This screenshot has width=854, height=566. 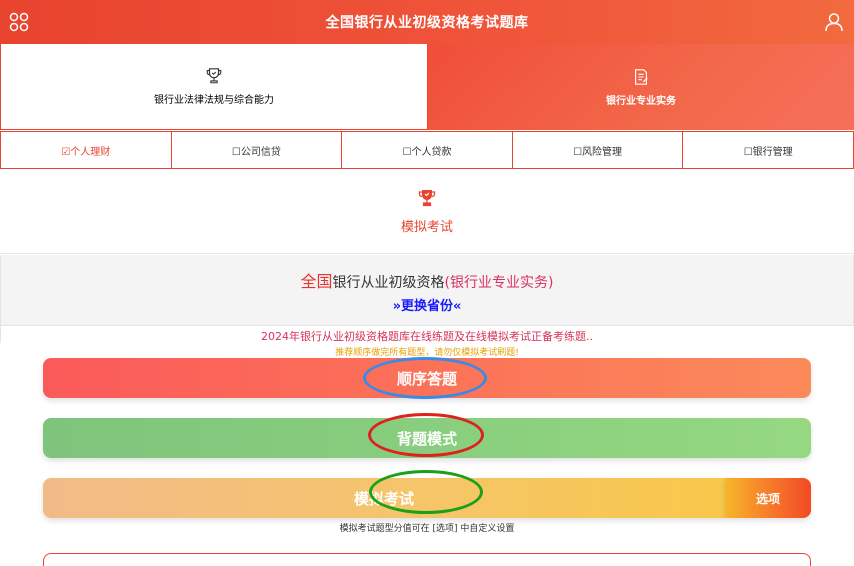 I want to click on annotation-circle-red, so click(x=426, y=435).